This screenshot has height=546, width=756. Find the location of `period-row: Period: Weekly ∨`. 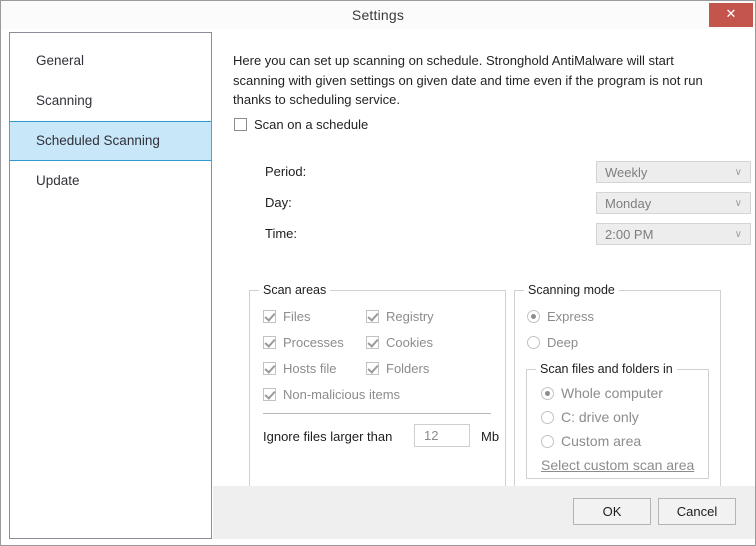

period-row: Period: Weekly ∨ is located at coordinates (497, 172).